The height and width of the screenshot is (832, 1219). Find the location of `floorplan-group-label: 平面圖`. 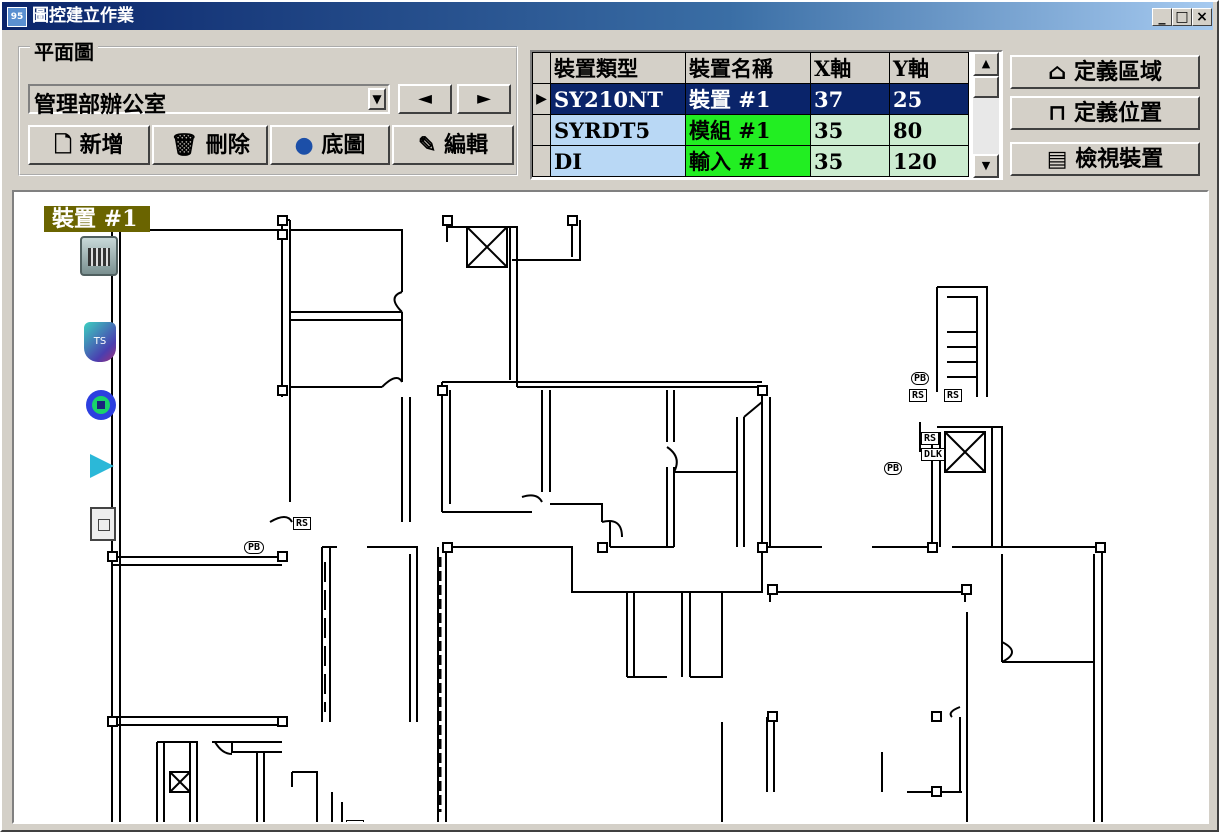

floorplan-group-label: 平面圖 is located at coordinates (64, 50).